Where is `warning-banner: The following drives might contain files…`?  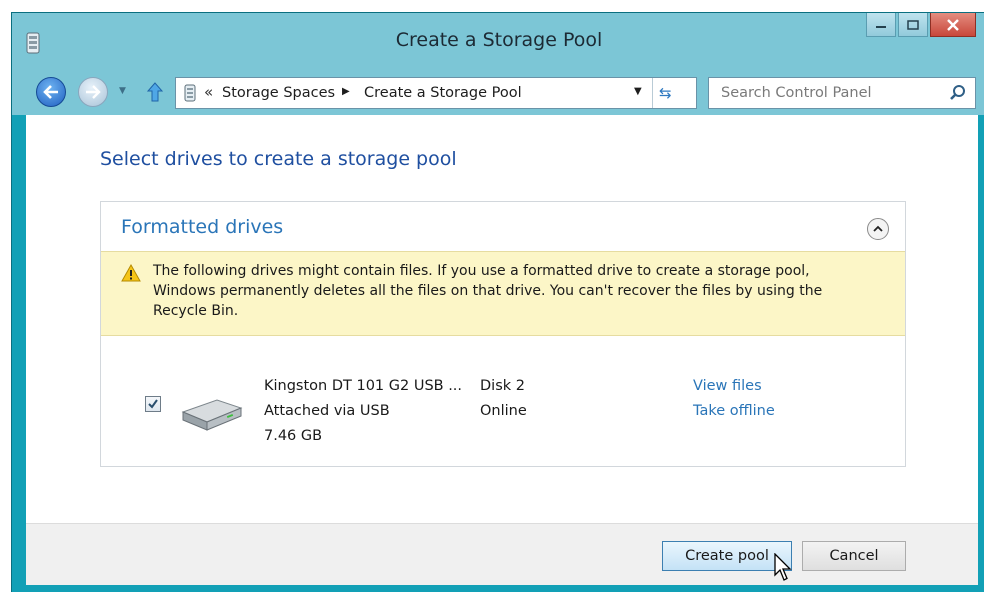 warning-banner: The following drives might contain files… is located at coordinates (503, 293).